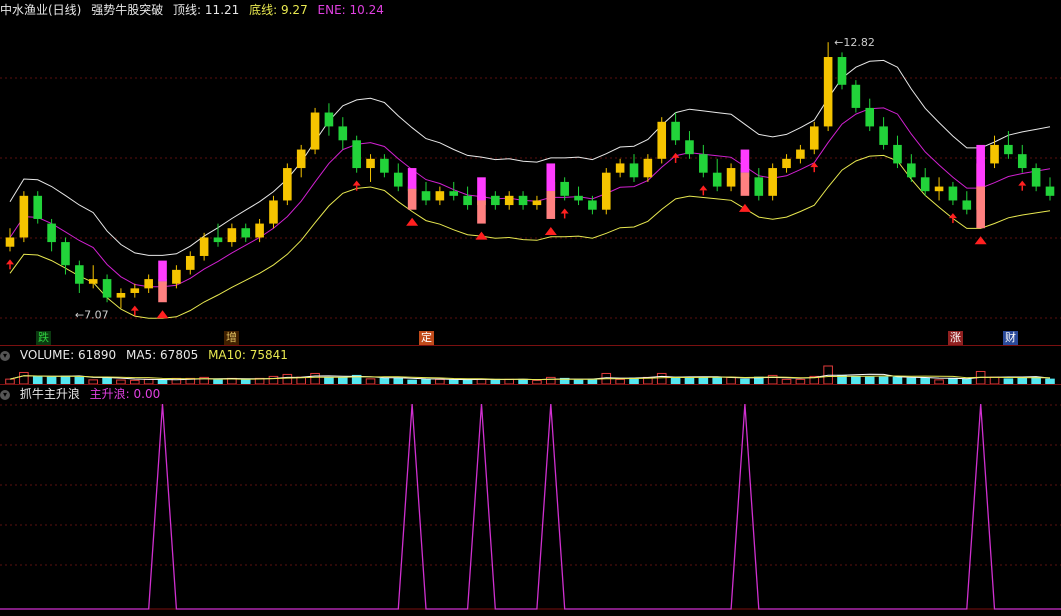 Image resolution: width=1061 pixels, height=616 pixels. What do you see at coordinates (206, 10) in the screenshot?
I see `top-line-readout: 顶线: 11.21` at bounding box center [206, 10].